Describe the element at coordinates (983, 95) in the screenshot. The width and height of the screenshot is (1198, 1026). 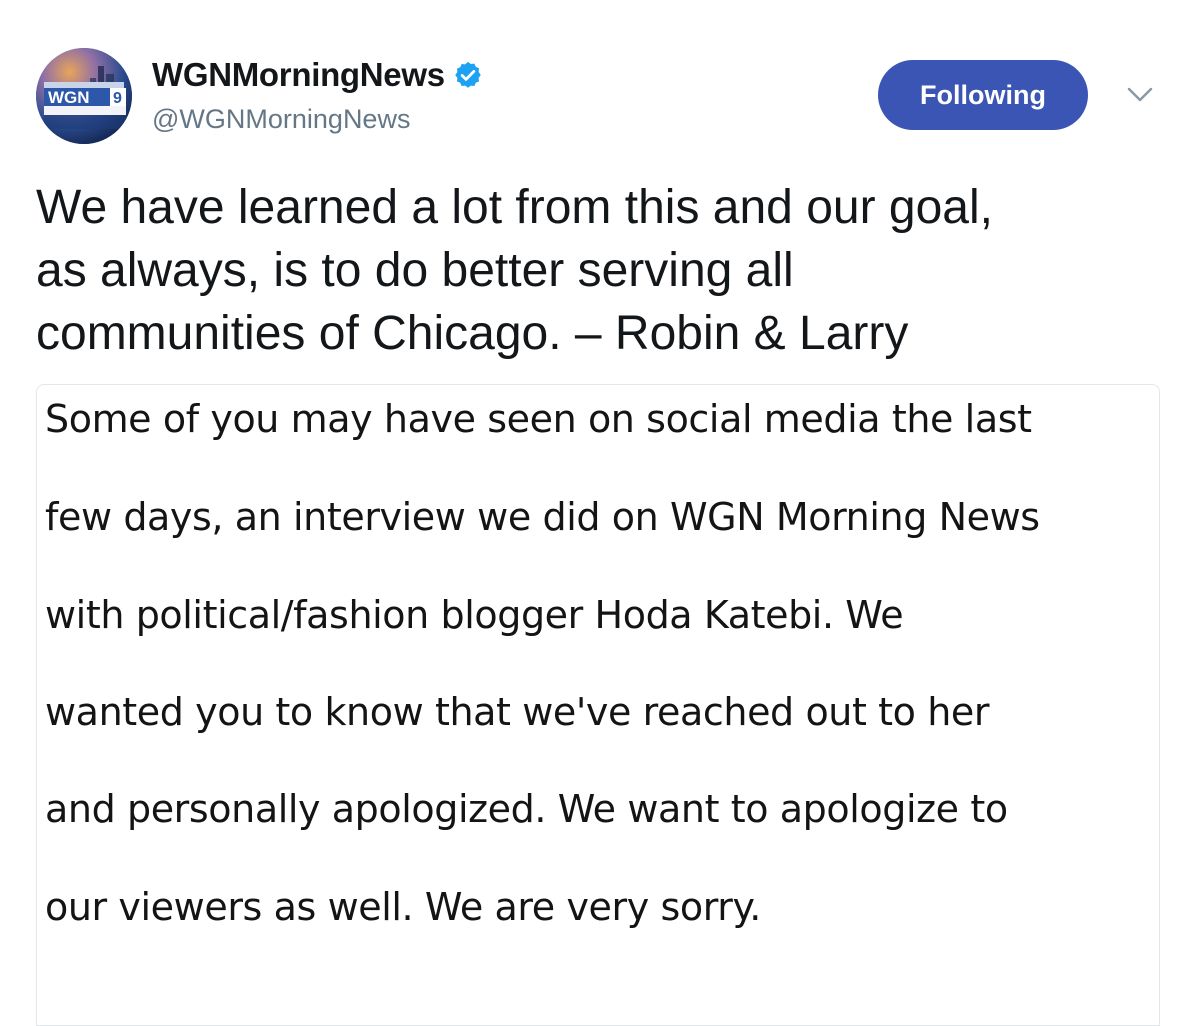
I see `following-button: Following` at that location.